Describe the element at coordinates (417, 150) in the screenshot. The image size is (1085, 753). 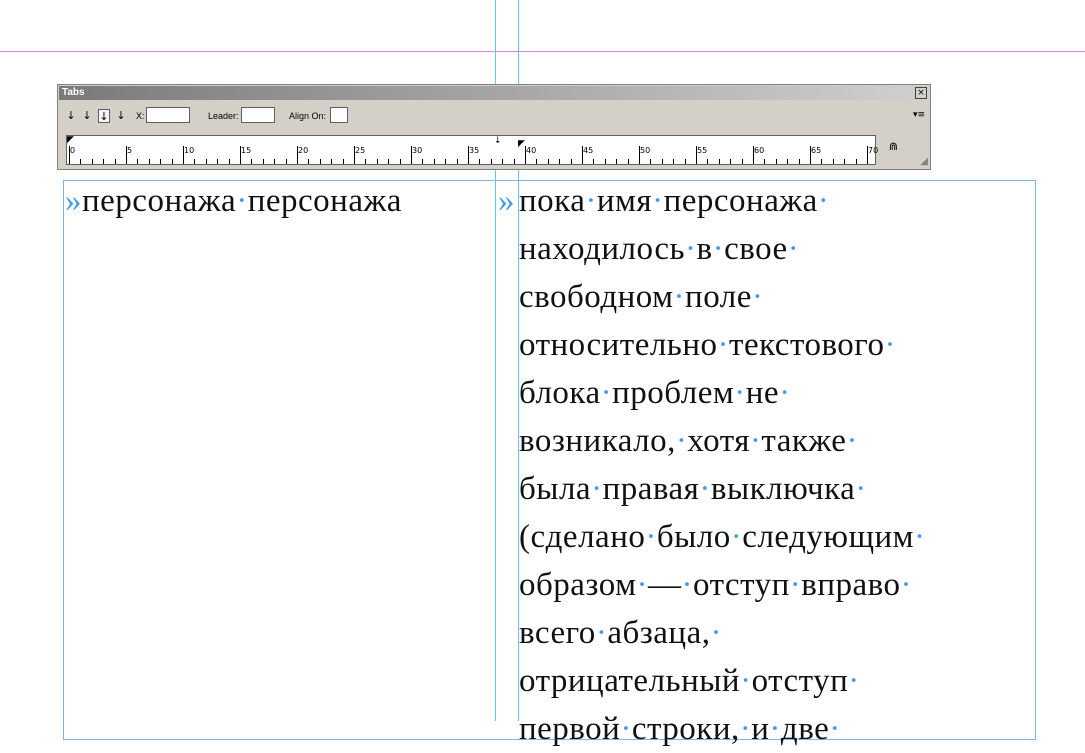
I see `ruler-label: 30` at that location.